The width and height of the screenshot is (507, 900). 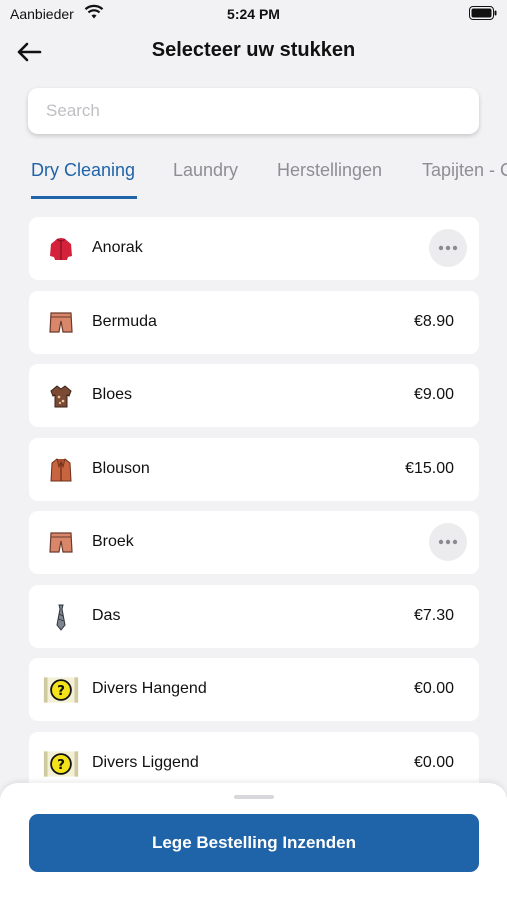 What do you see at coordinates (84, 197) in the screenshot?
I see `active-tab-indicator` at bounding box center [84, 197].